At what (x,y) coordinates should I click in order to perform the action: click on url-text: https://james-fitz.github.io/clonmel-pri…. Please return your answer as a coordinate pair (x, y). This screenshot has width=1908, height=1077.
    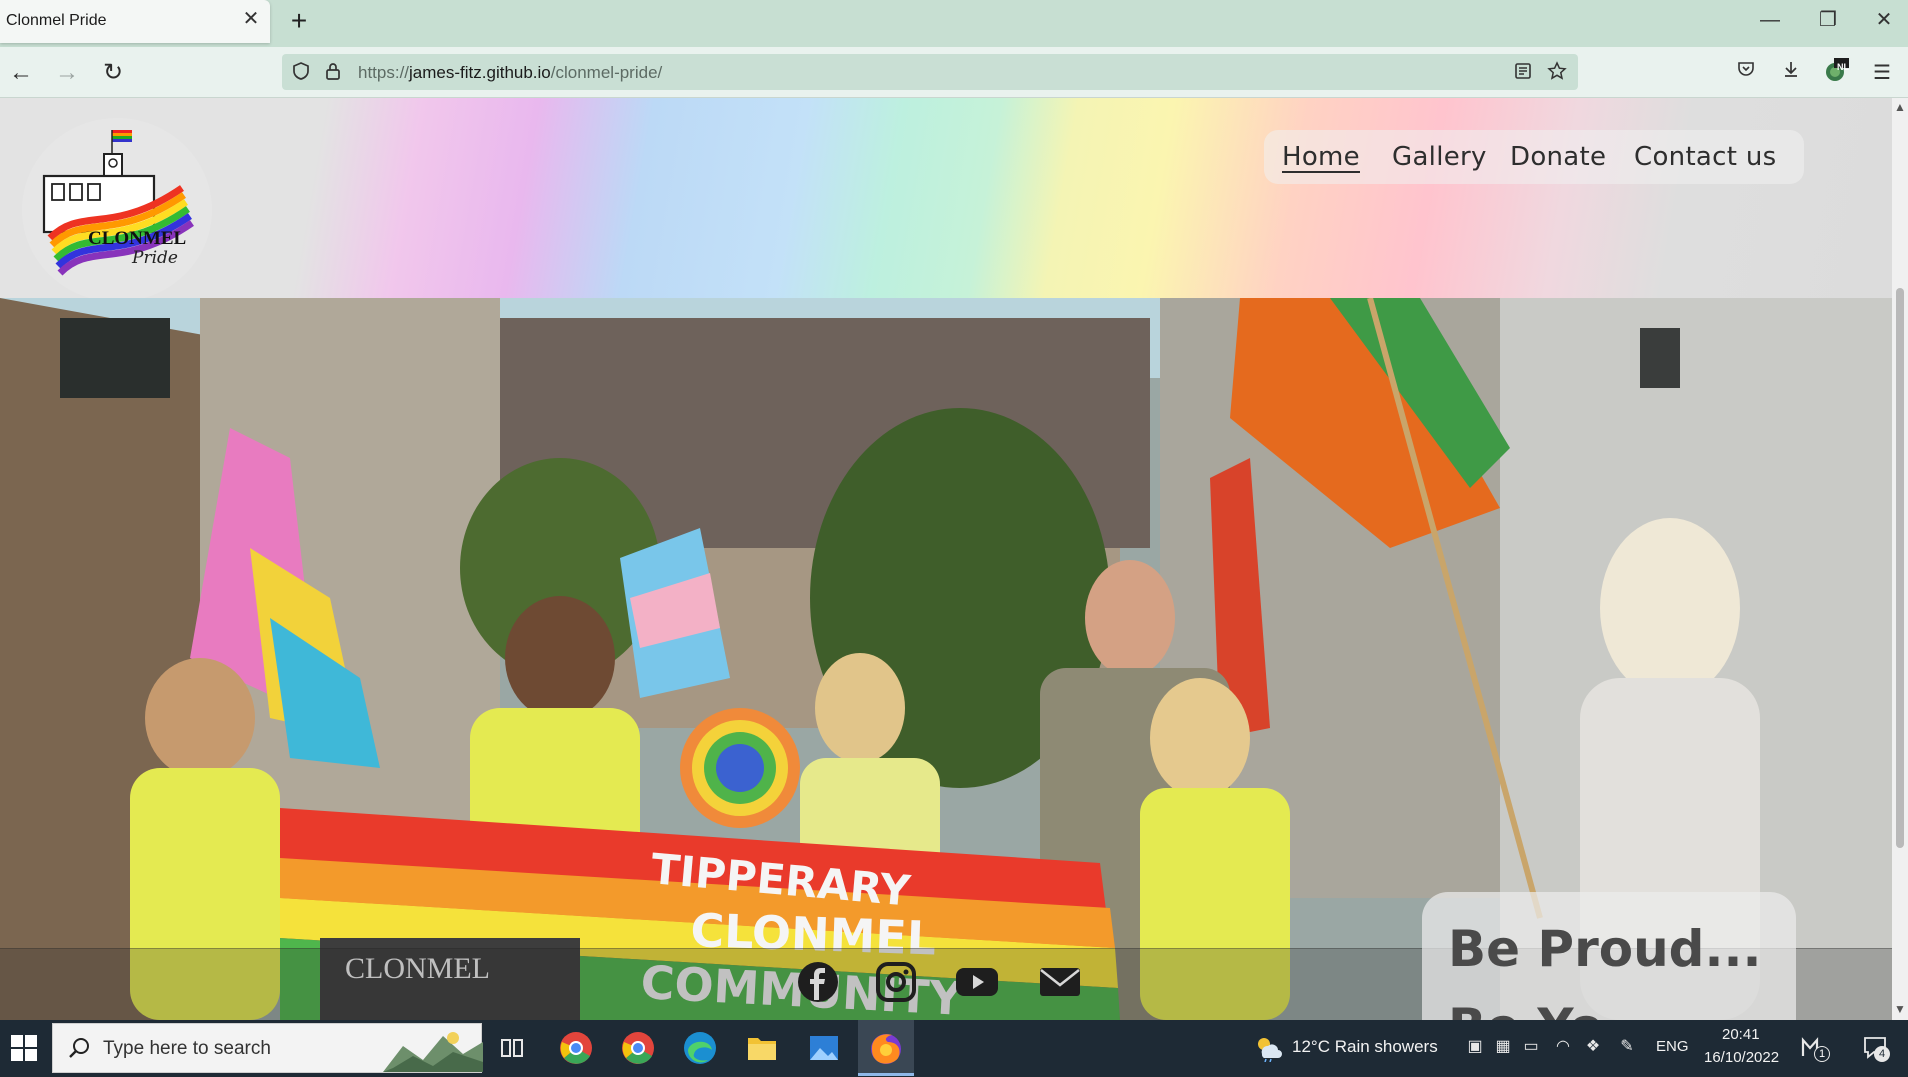
    Looking at the image, I should click on (510, 73).